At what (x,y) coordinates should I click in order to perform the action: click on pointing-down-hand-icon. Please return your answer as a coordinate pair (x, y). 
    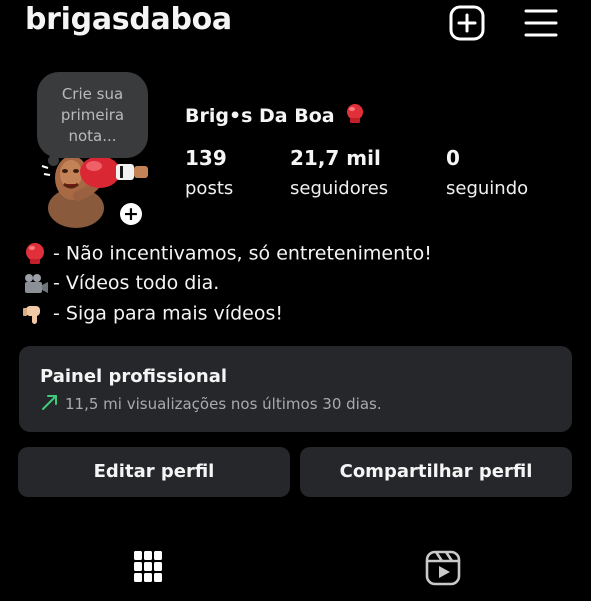
    Looking at the image, I should click on (31, 315).